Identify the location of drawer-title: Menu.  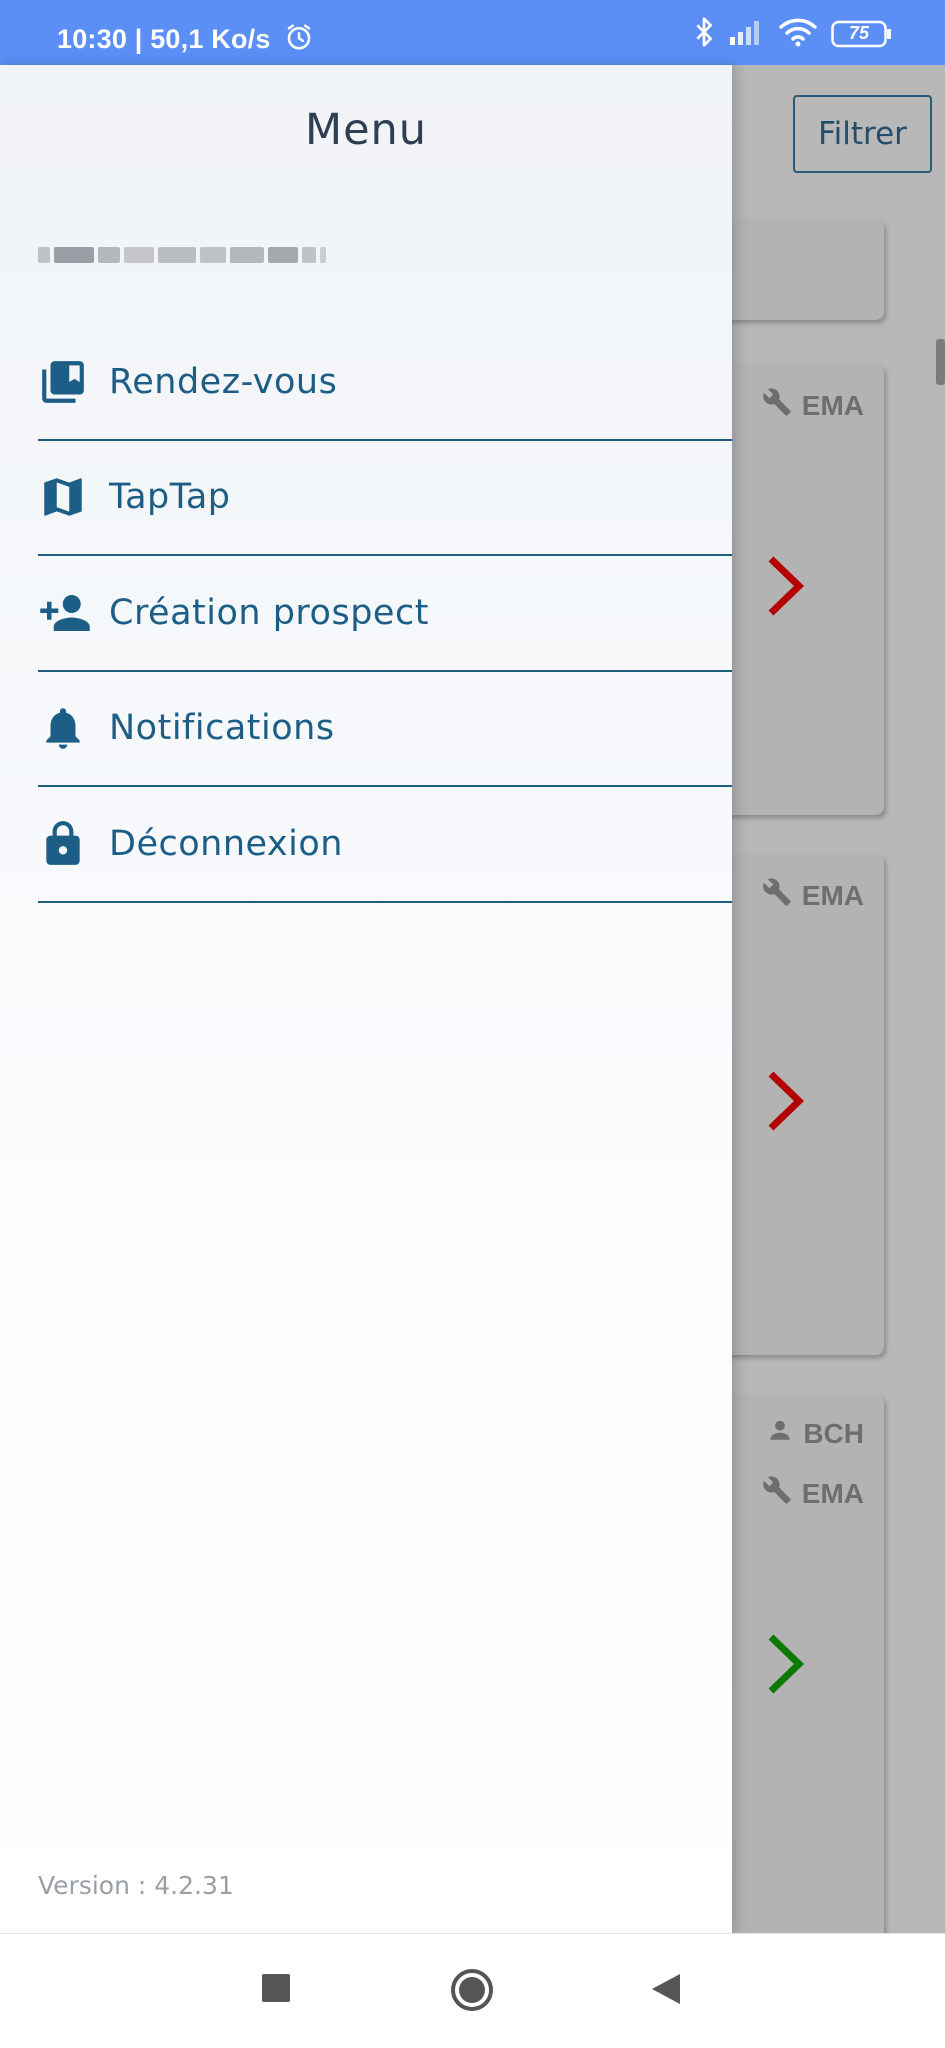
(366, 130).